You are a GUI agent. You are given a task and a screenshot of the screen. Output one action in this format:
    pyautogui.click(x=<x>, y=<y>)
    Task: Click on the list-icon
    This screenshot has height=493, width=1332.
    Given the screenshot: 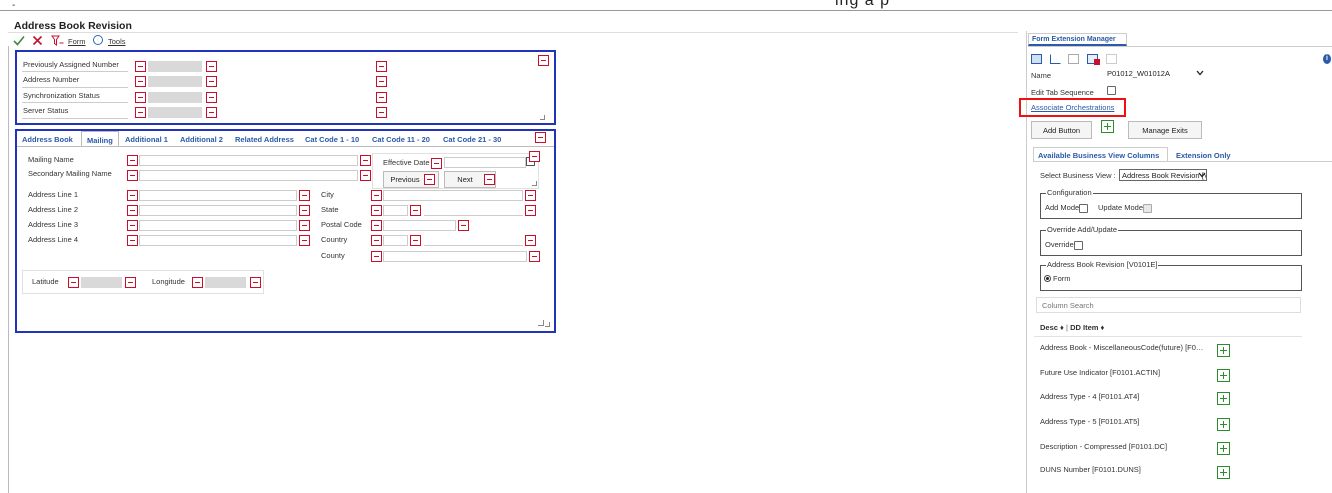 What is the action you would take?
    pyautogui.click(x=1111, y=59)
    